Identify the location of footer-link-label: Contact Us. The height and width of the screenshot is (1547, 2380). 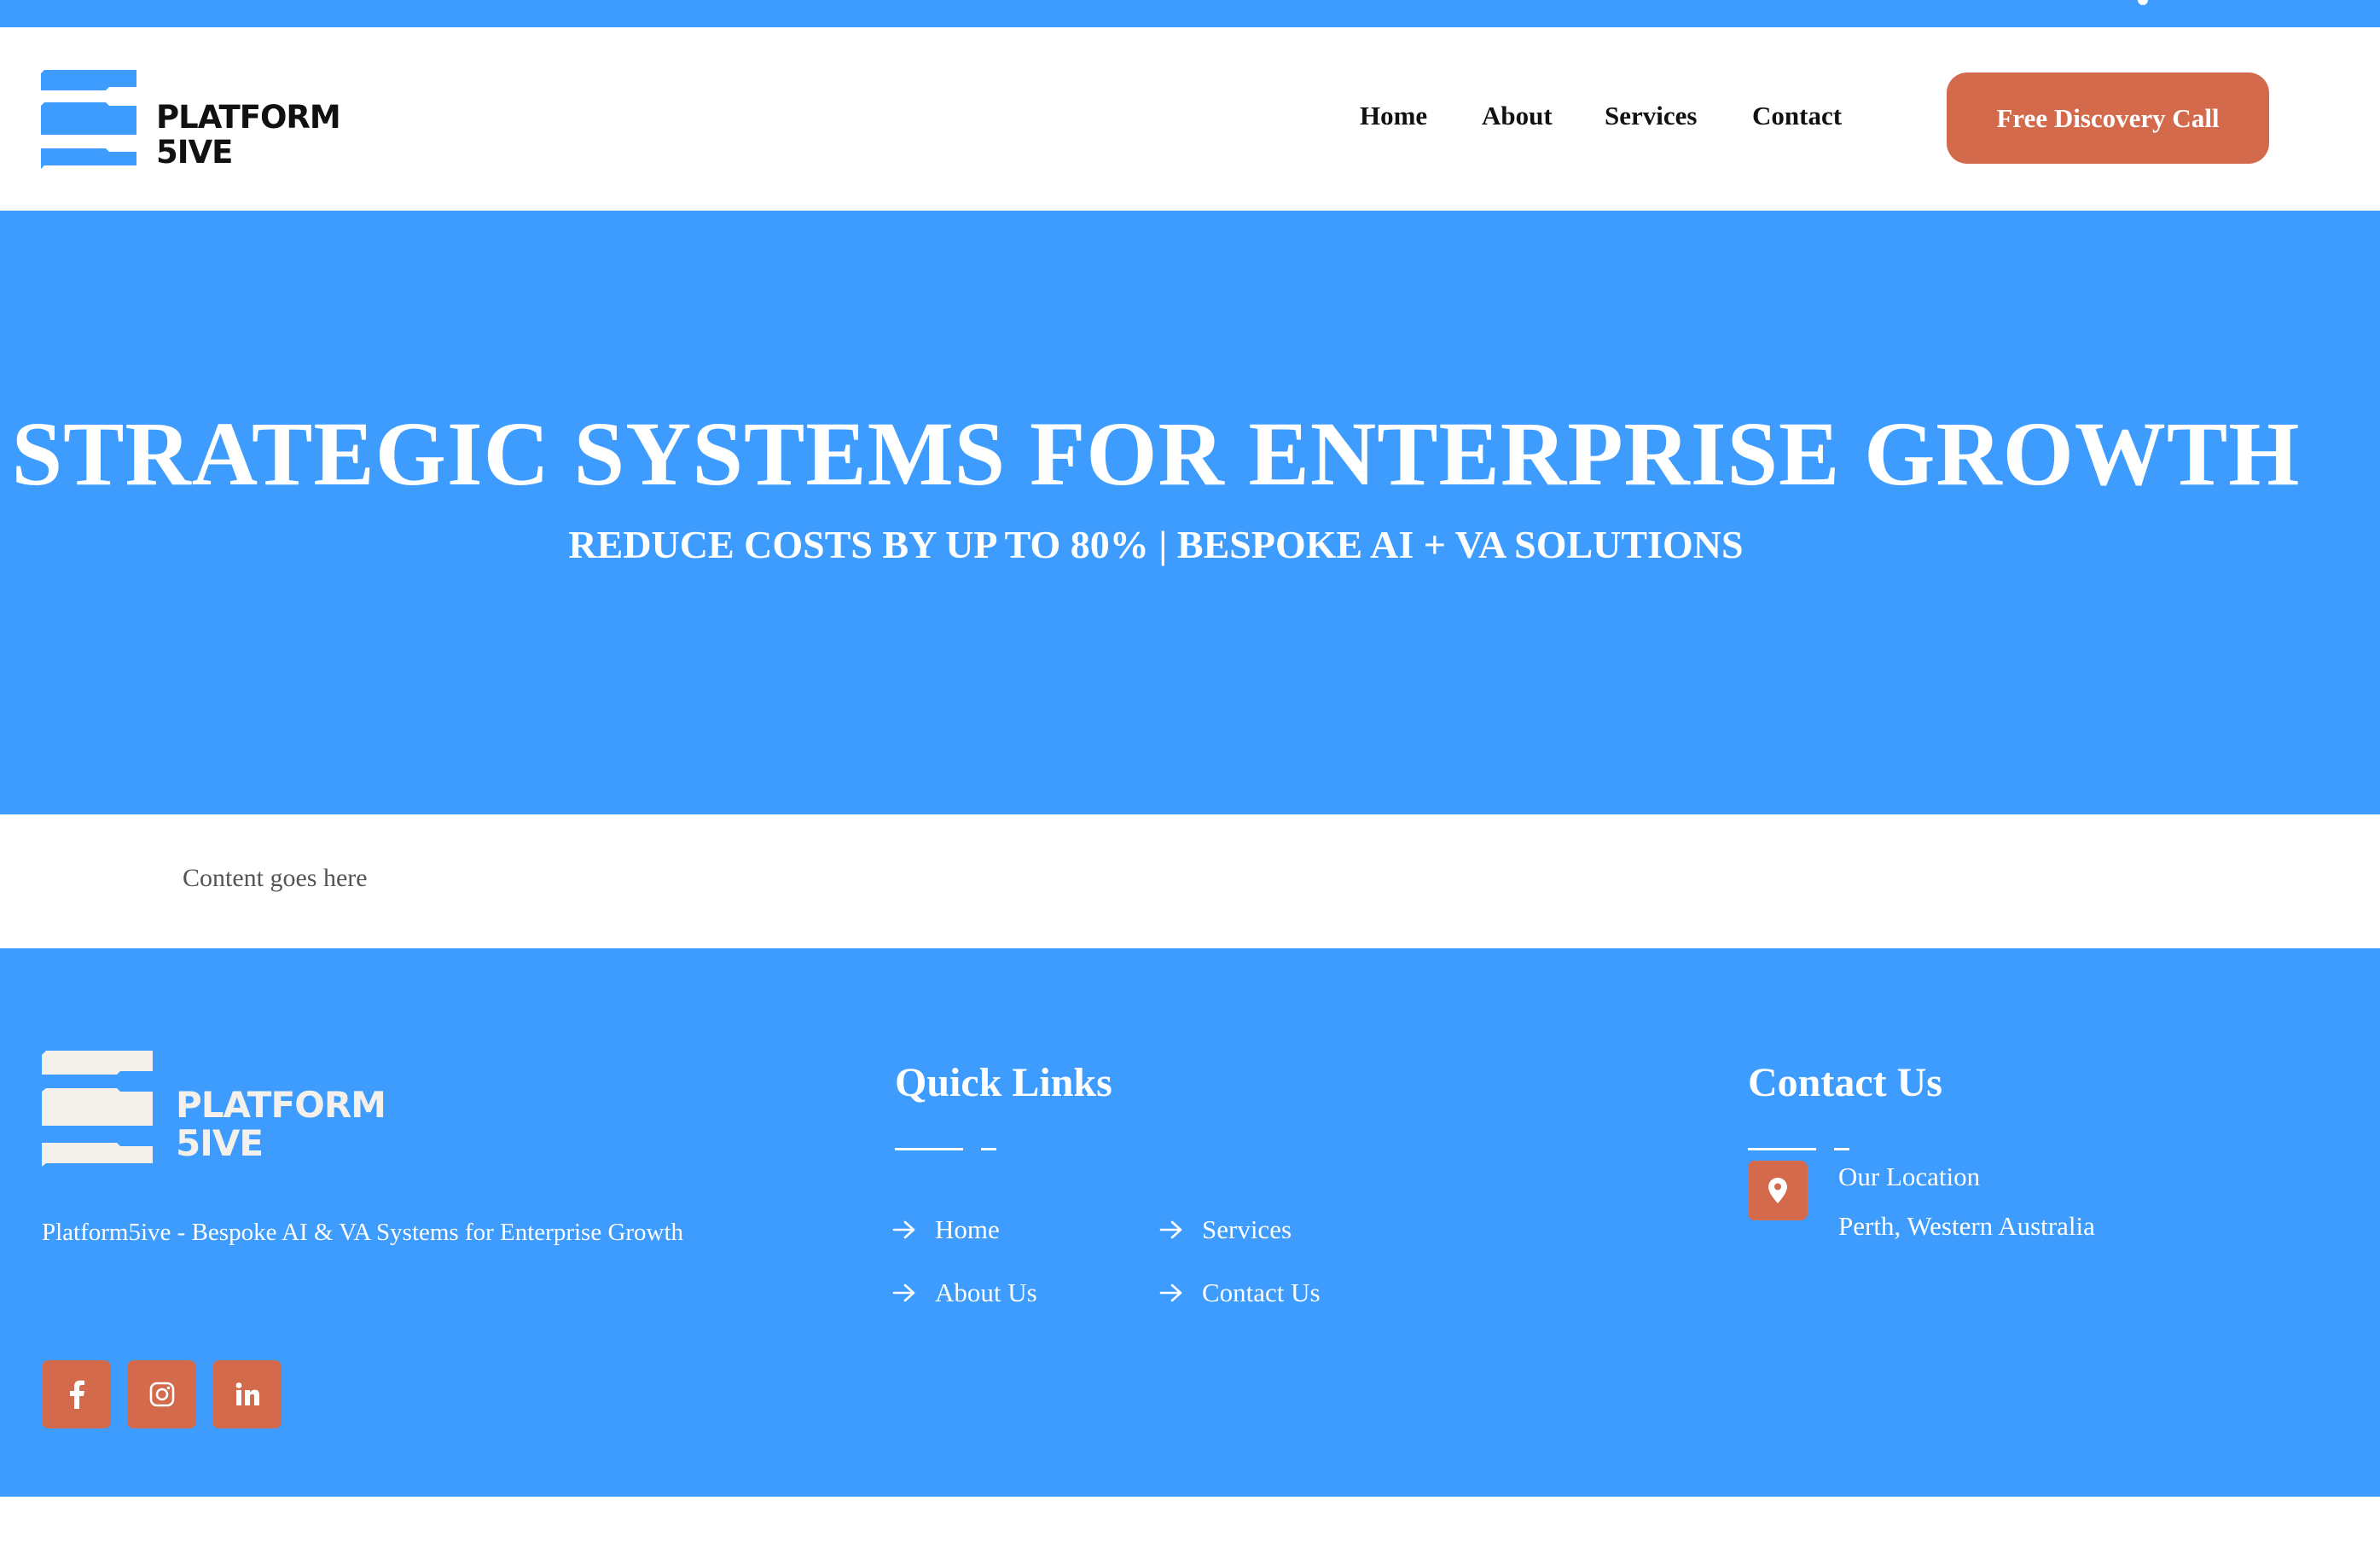
(1261, 1293).